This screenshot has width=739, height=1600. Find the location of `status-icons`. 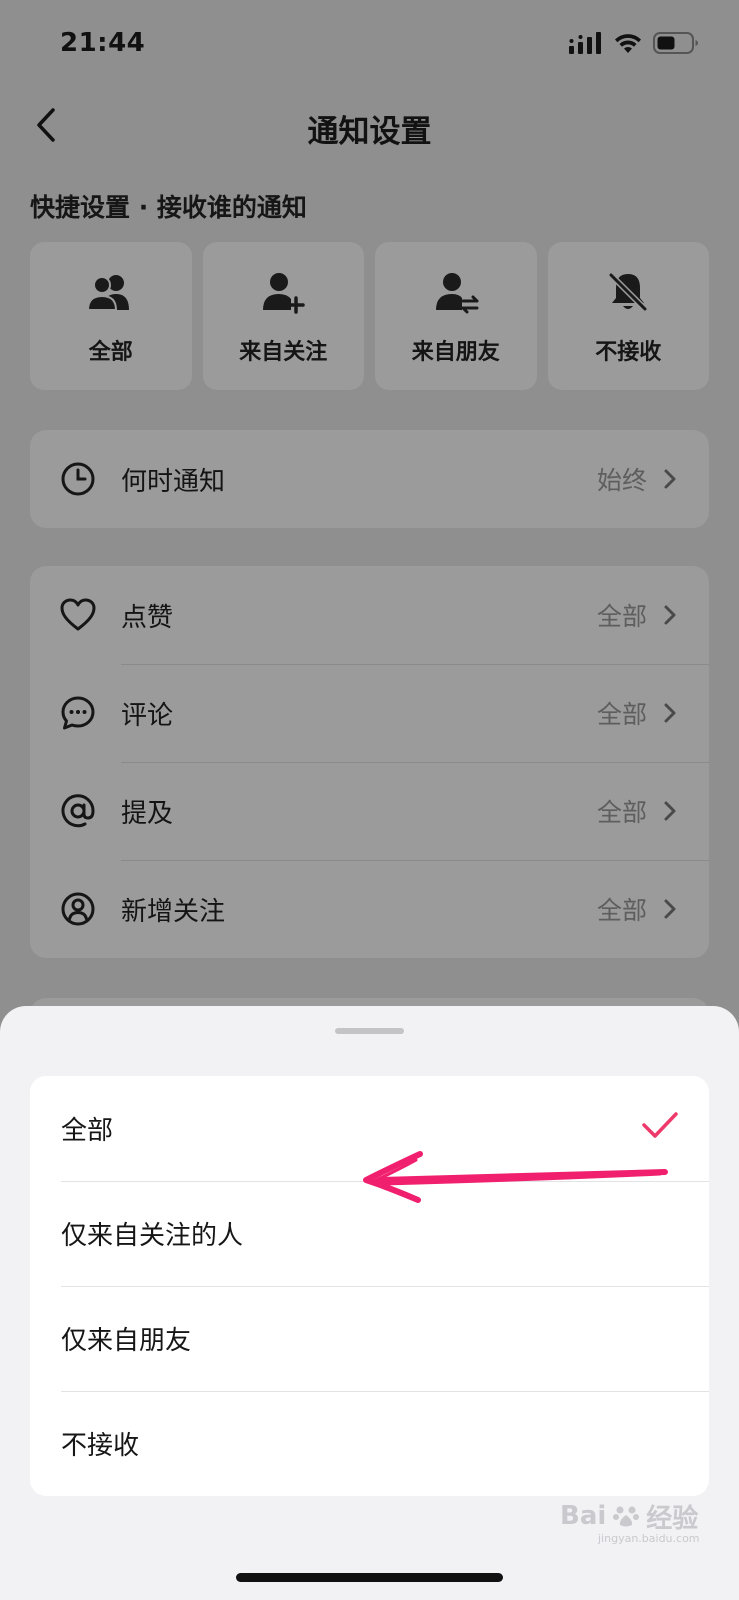

status-icons is located at coordinates (634, 43).